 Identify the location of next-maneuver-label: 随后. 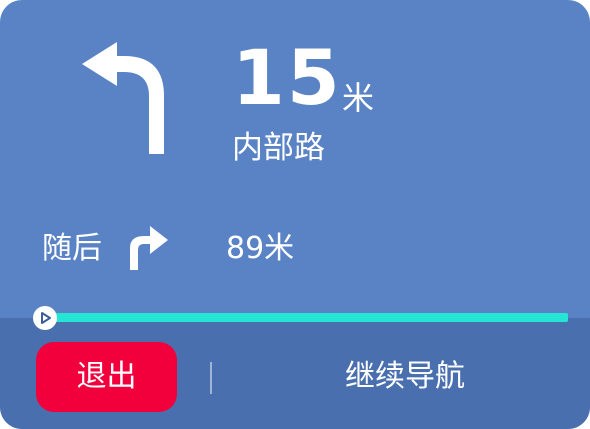
(72, 248).